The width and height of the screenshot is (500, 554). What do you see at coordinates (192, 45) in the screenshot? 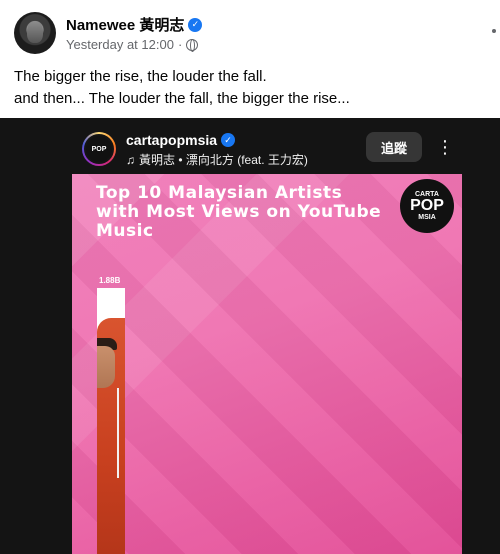
I see `globe-icon` at bounding box center [192, 45].